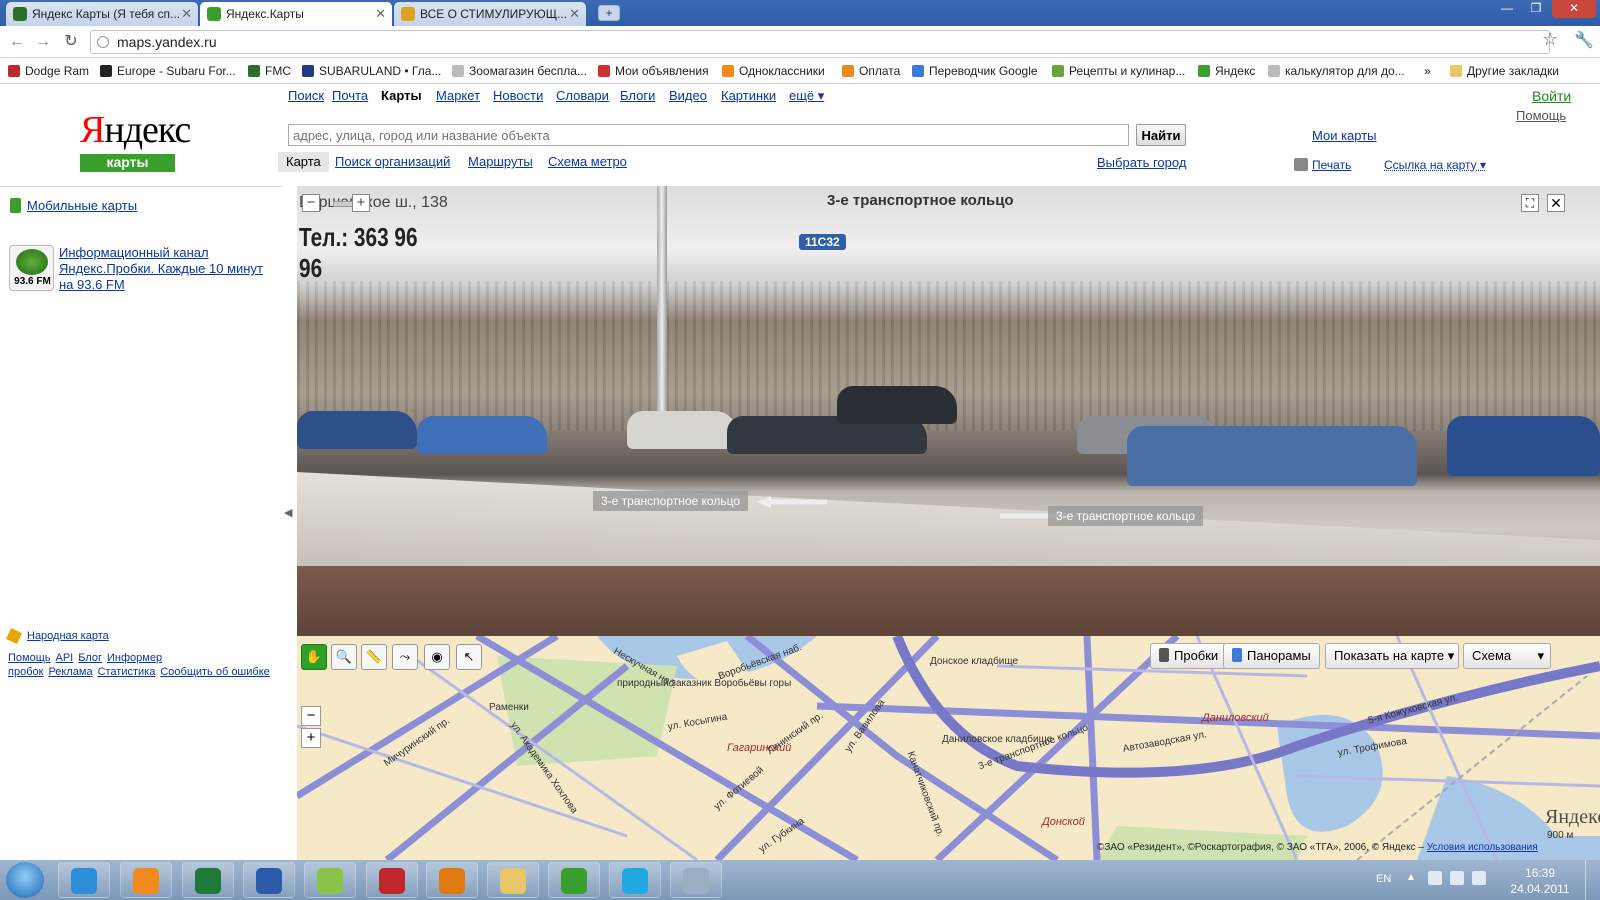 This screenshot has width=1600, height=900. I want to click on my-maps-link: Мои карты, so click(1344, 135).